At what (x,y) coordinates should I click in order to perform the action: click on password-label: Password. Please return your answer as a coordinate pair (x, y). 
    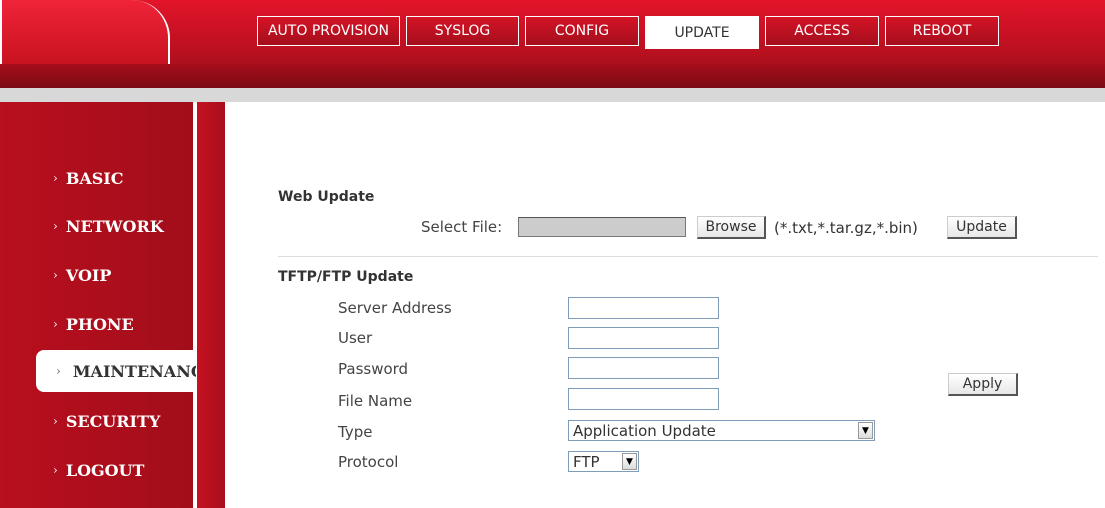
    Looking at the image, I should click on (373, 369).